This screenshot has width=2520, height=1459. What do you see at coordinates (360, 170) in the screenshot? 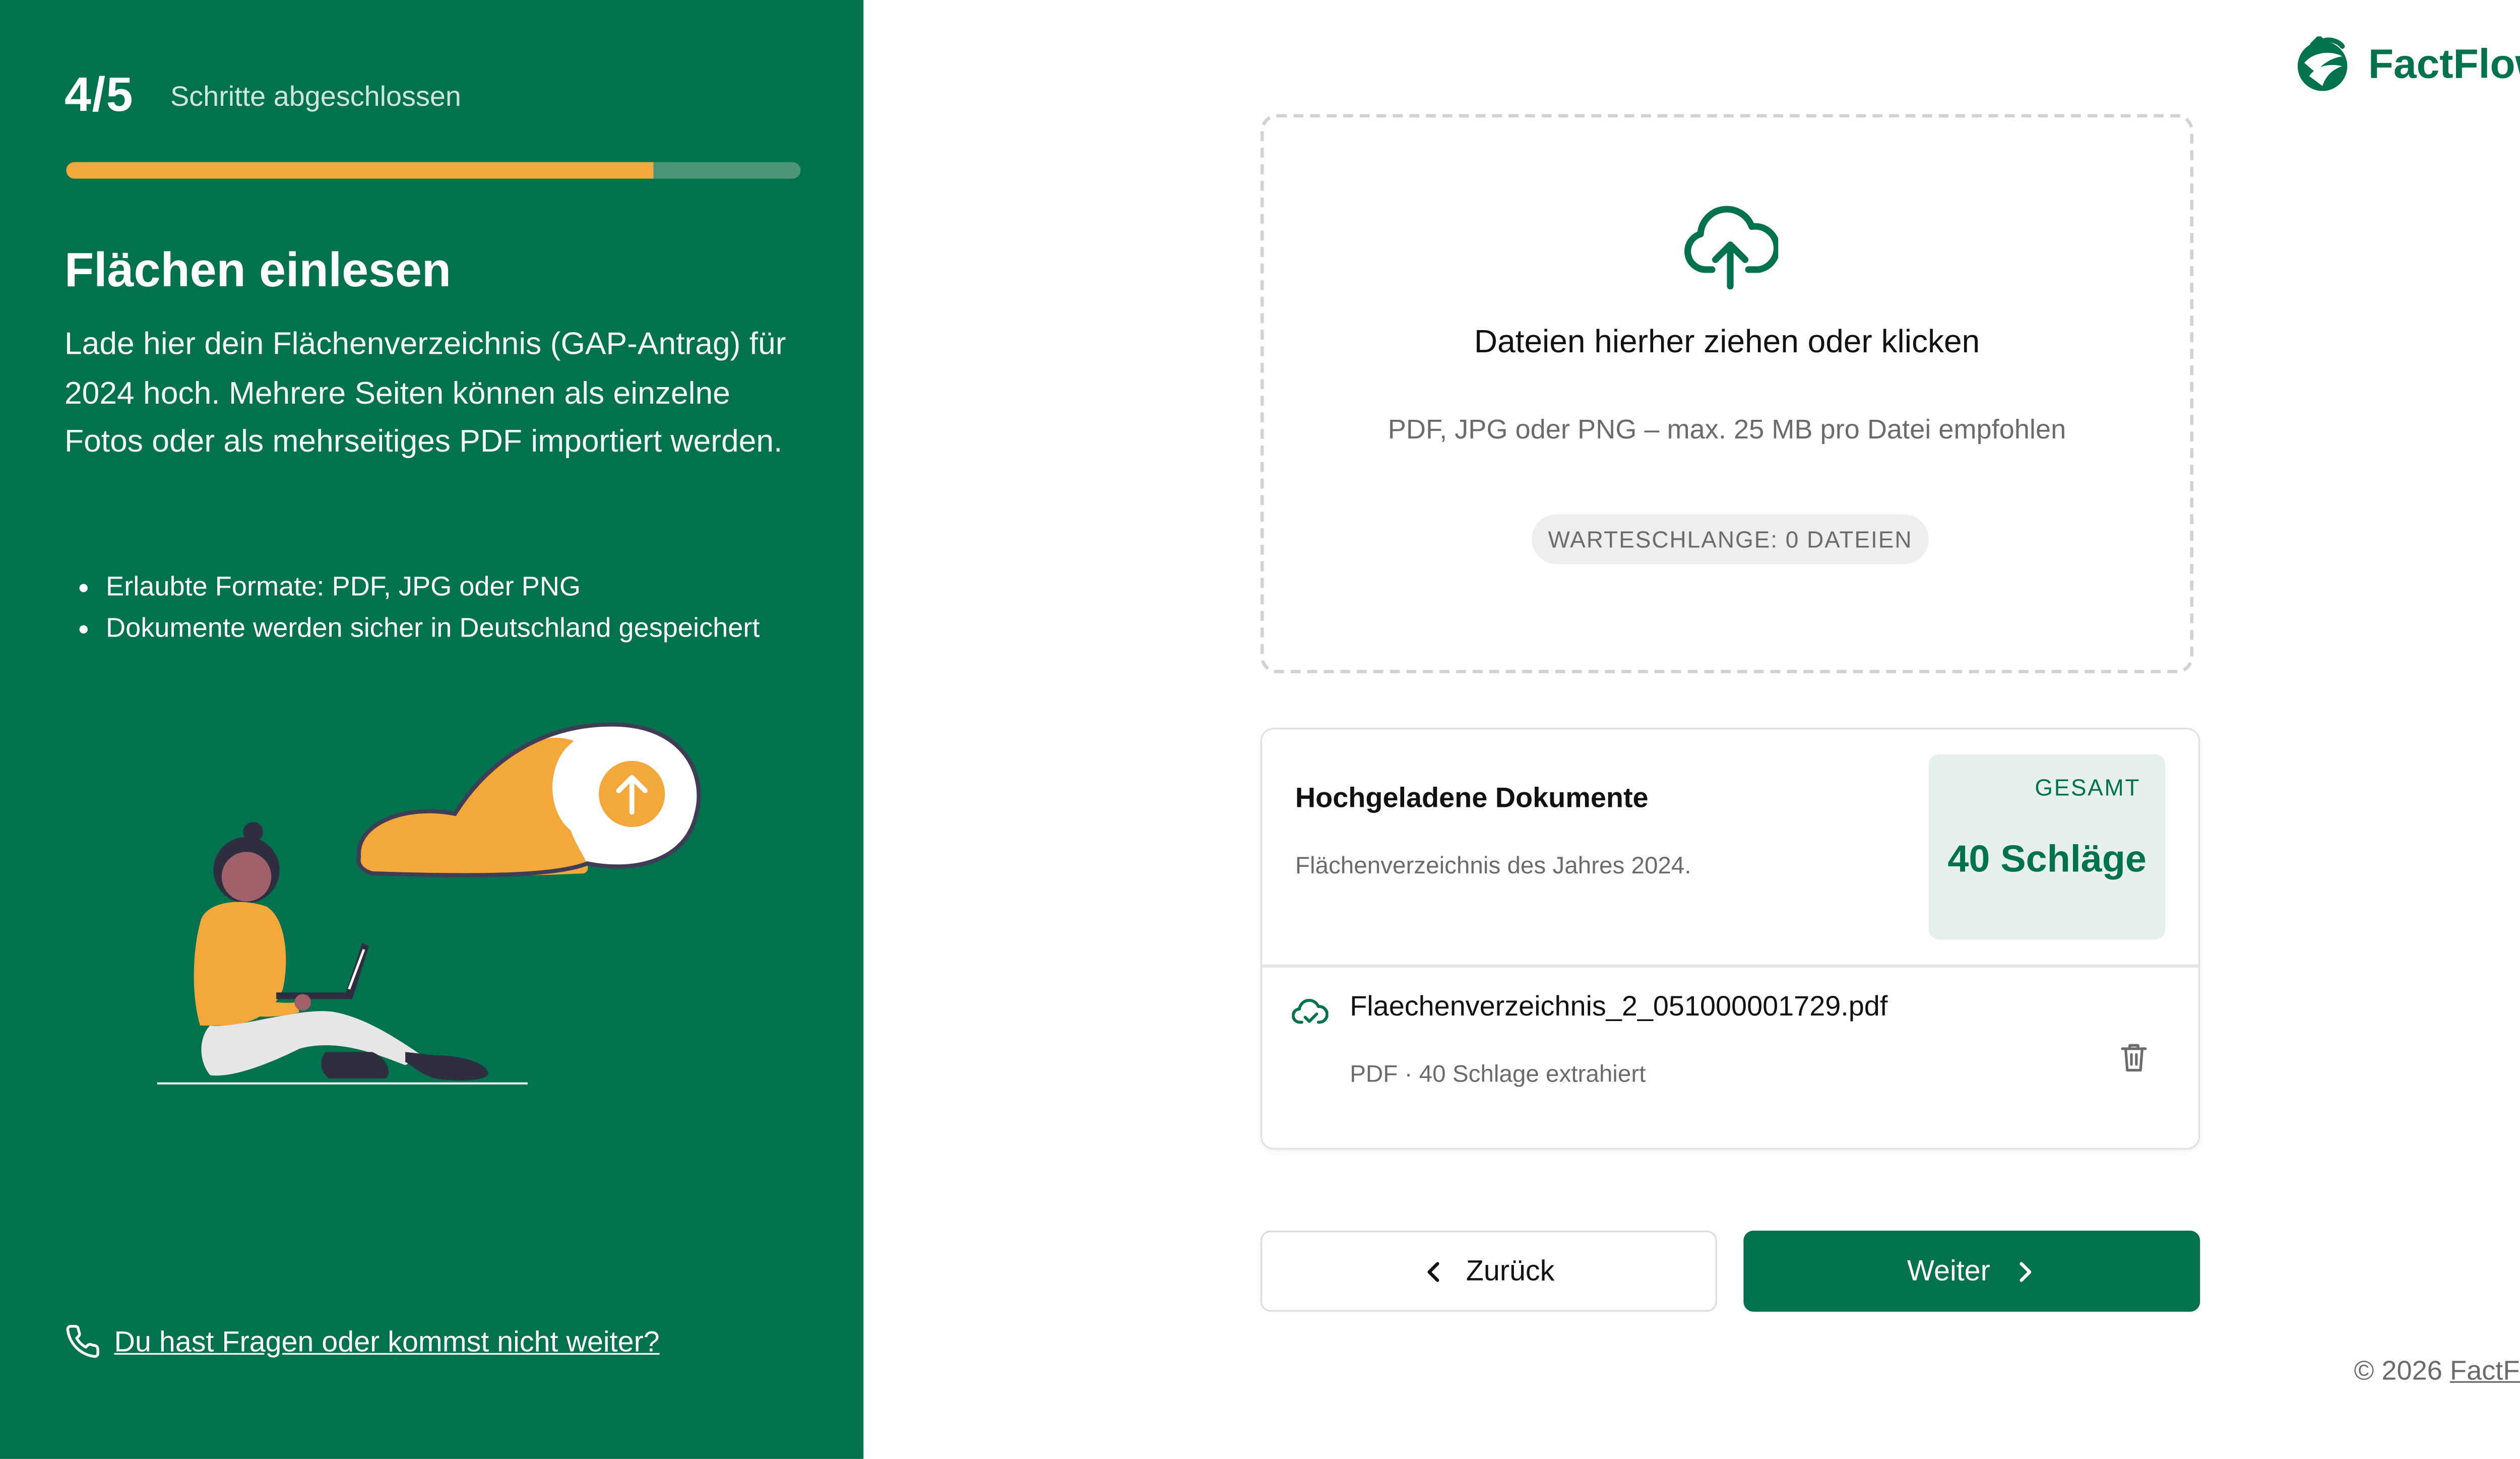
I see `progress-bar-fill` at bounding box center [360, 170].